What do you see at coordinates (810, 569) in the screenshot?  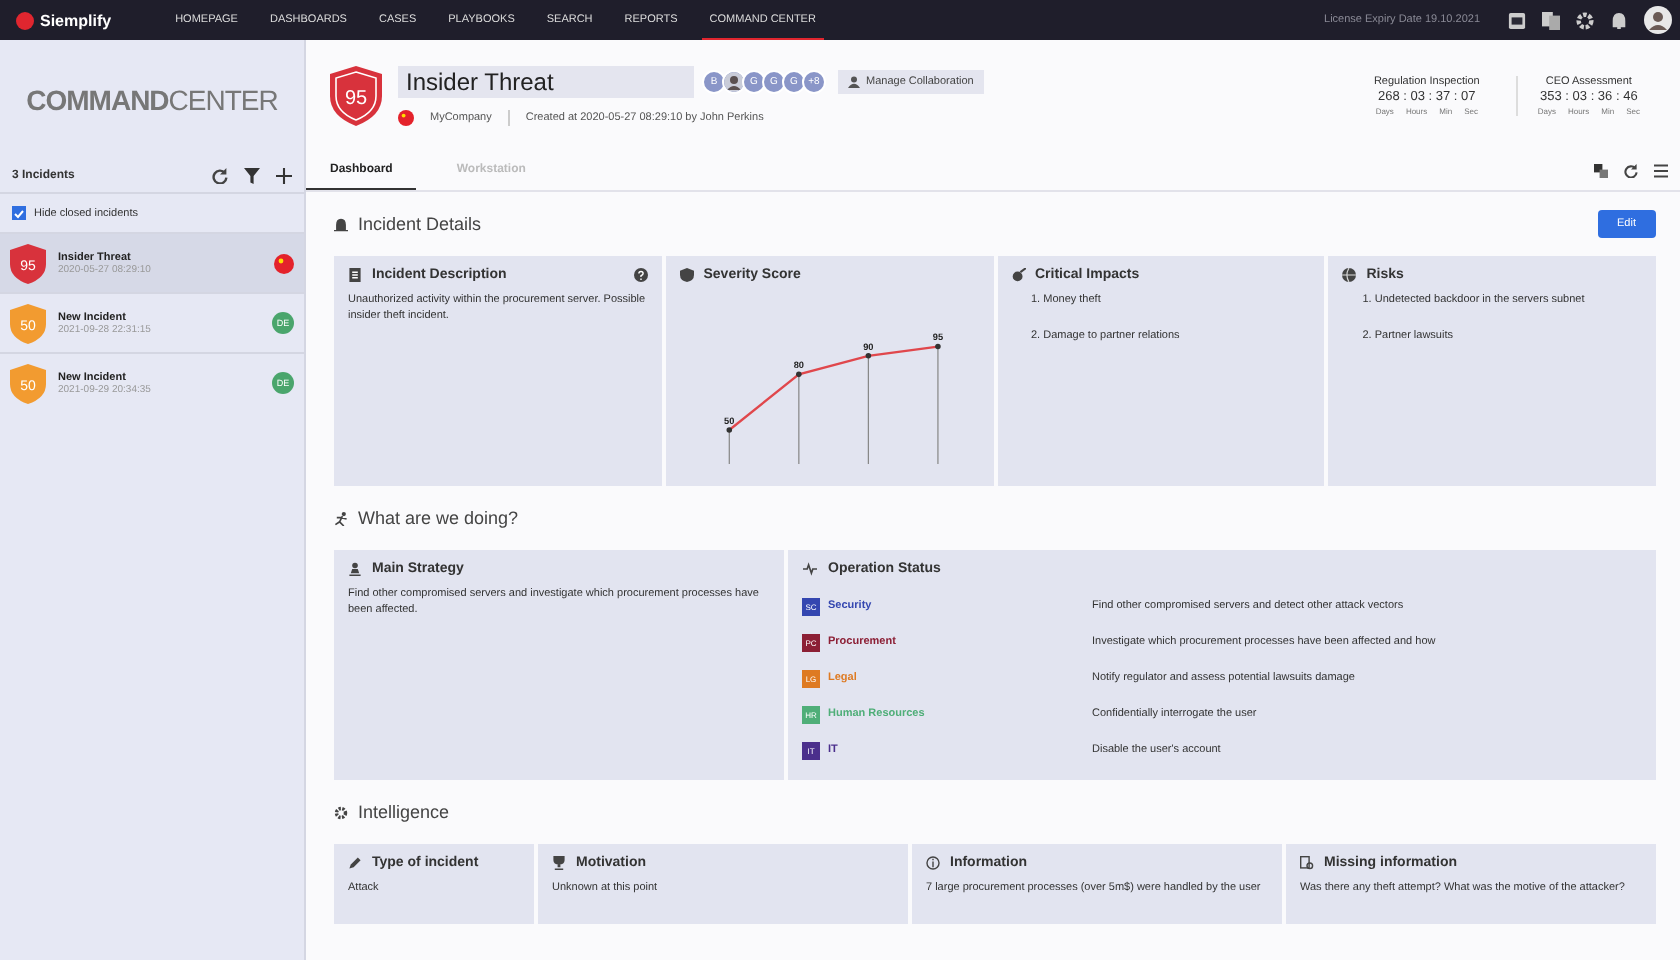 I see `pulse-icon` at bounding box center [810, 569].